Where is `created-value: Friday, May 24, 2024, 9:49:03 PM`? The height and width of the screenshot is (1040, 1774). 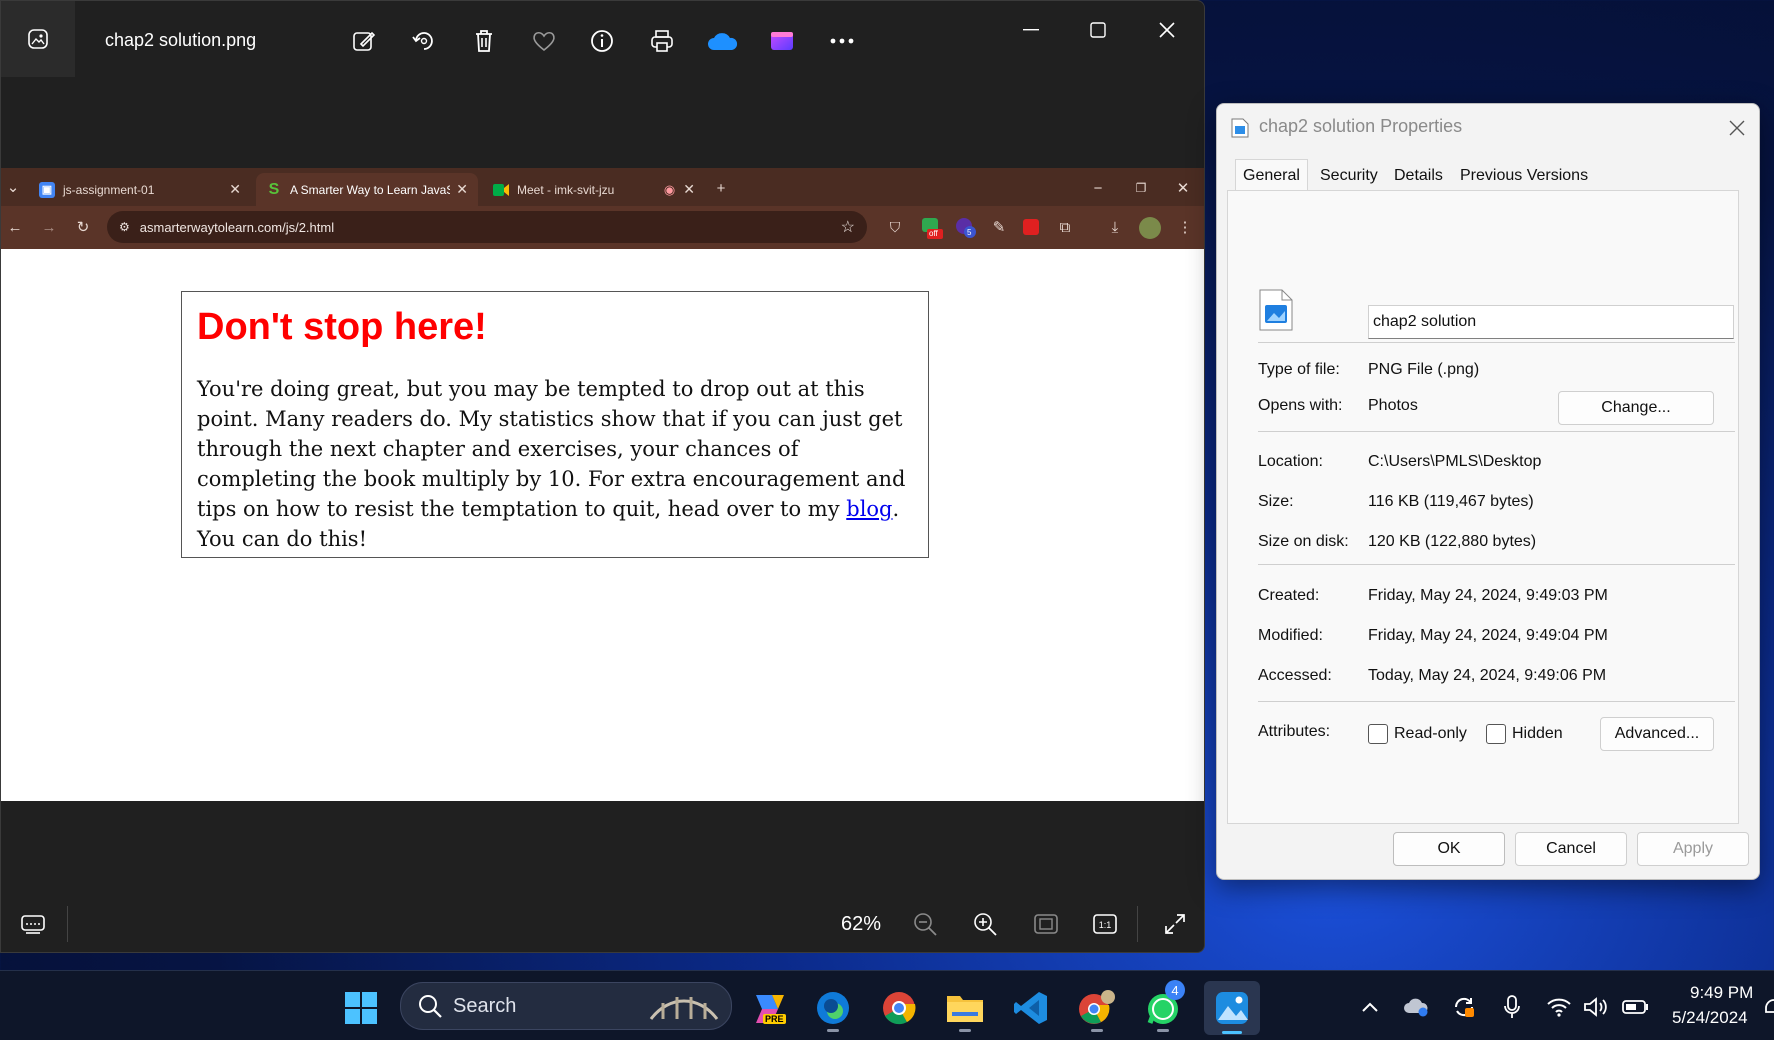 created-value: Friday, May 24, 2024, 9:49:03 PM is located at coordinates (1488, 595).